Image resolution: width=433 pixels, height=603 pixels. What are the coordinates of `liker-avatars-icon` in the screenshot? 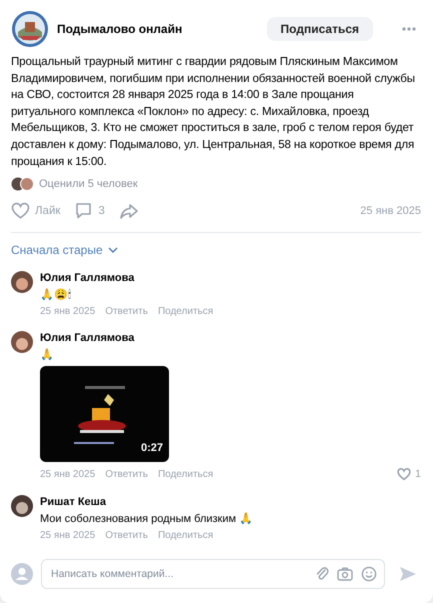 It's located at (23, 184).